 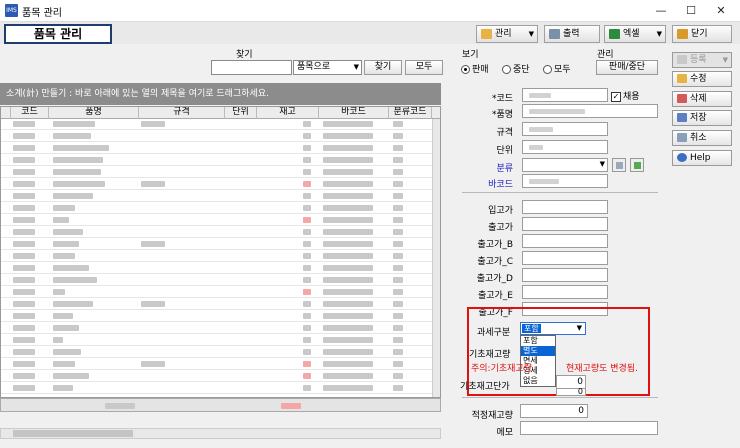 I want to click on find-button: 찾기, so click(x=383, y=67).